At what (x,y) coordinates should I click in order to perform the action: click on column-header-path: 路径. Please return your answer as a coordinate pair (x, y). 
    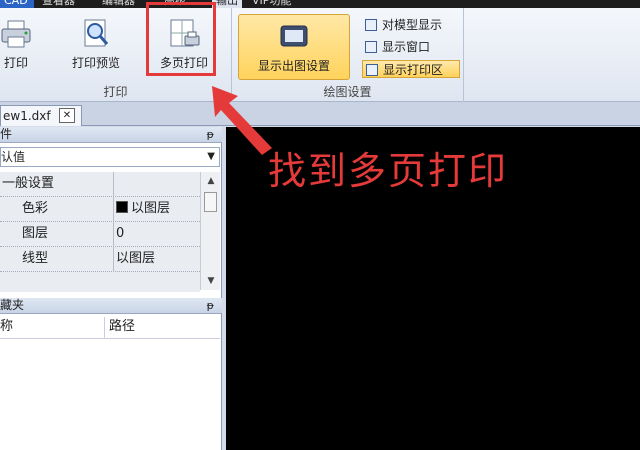
    Looking at the image, I should click on (119, 328).